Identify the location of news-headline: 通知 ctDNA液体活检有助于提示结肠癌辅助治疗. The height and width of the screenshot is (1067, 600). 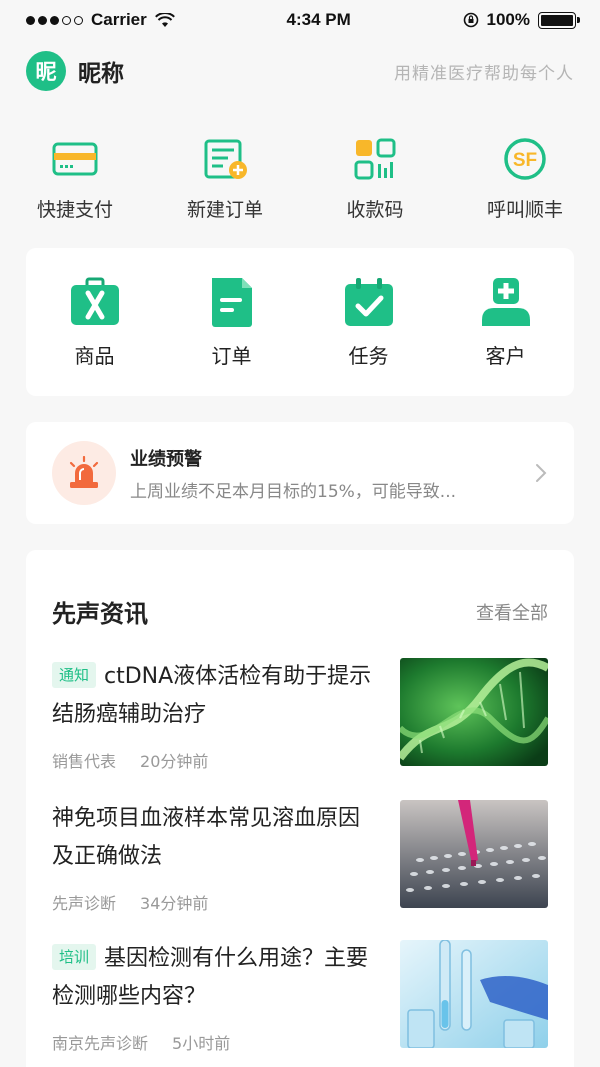
(212, 694).